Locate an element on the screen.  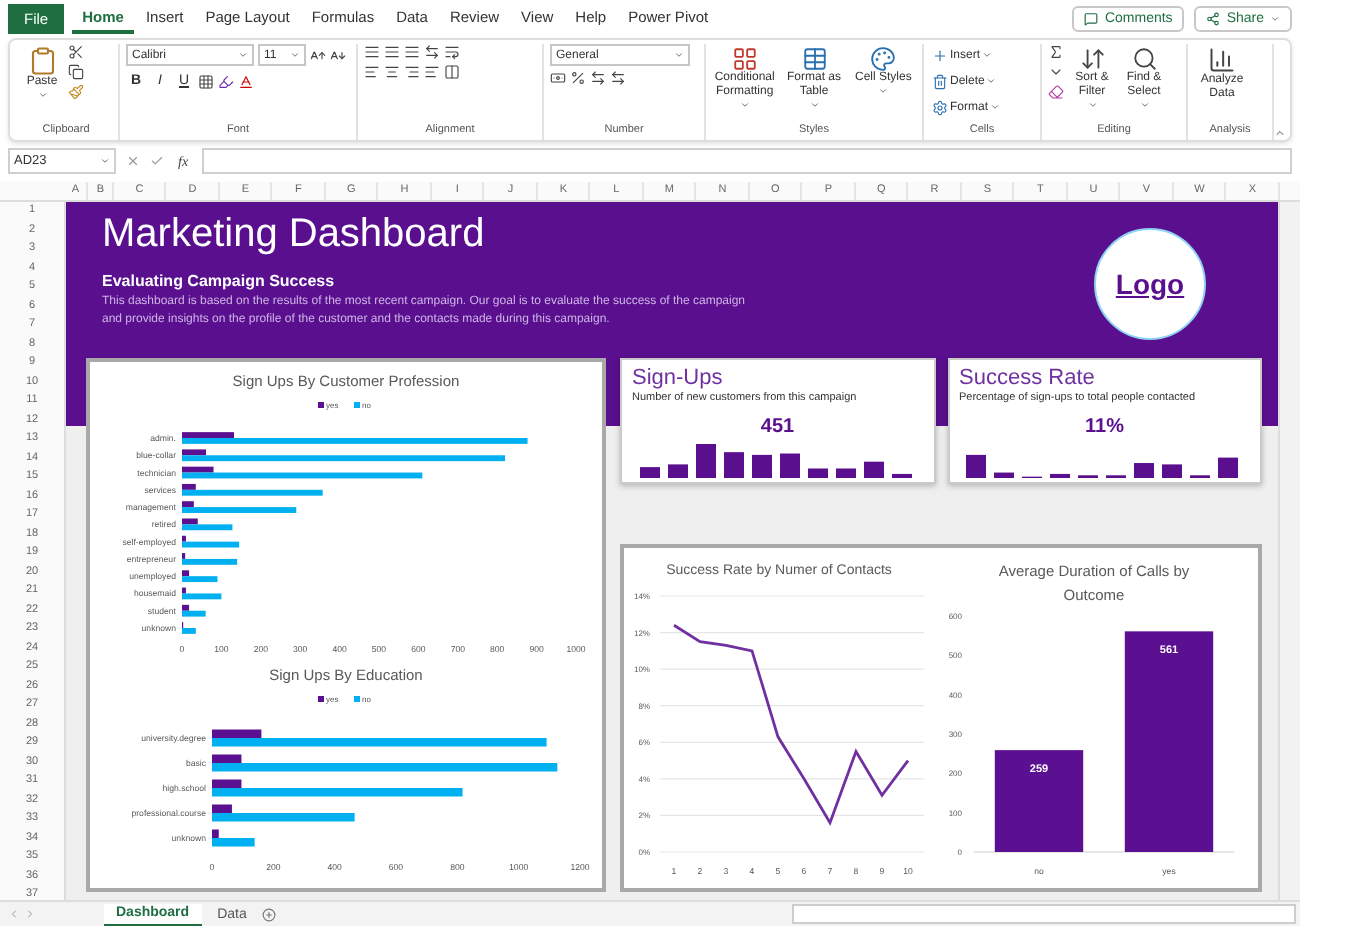
shrink-font-icon is located at coordinates (338, 55).